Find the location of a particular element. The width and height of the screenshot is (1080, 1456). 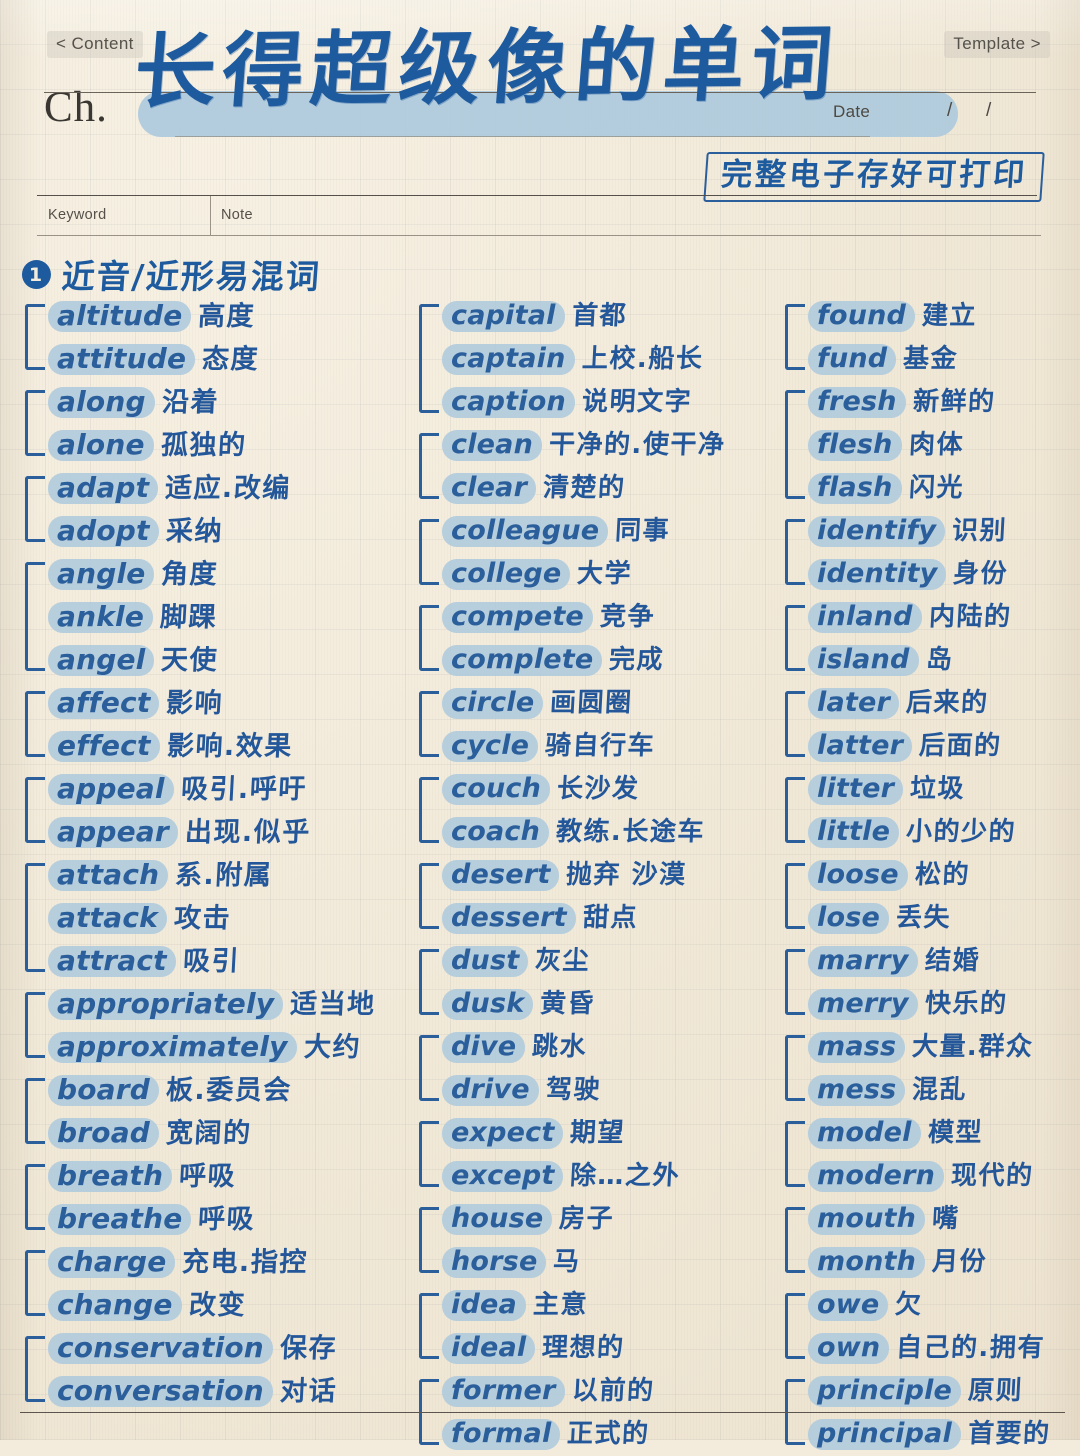

word-entry: inland 内陆的 is located at coordinates (943, 617).